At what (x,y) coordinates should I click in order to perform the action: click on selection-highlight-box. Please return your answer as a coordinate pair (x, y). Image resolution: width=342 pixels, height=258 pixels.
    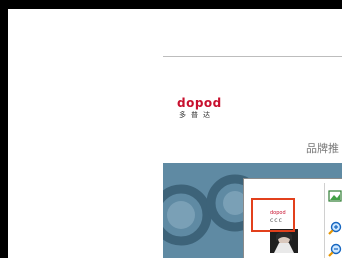
    Looking at the image, I should click on (273, 215).